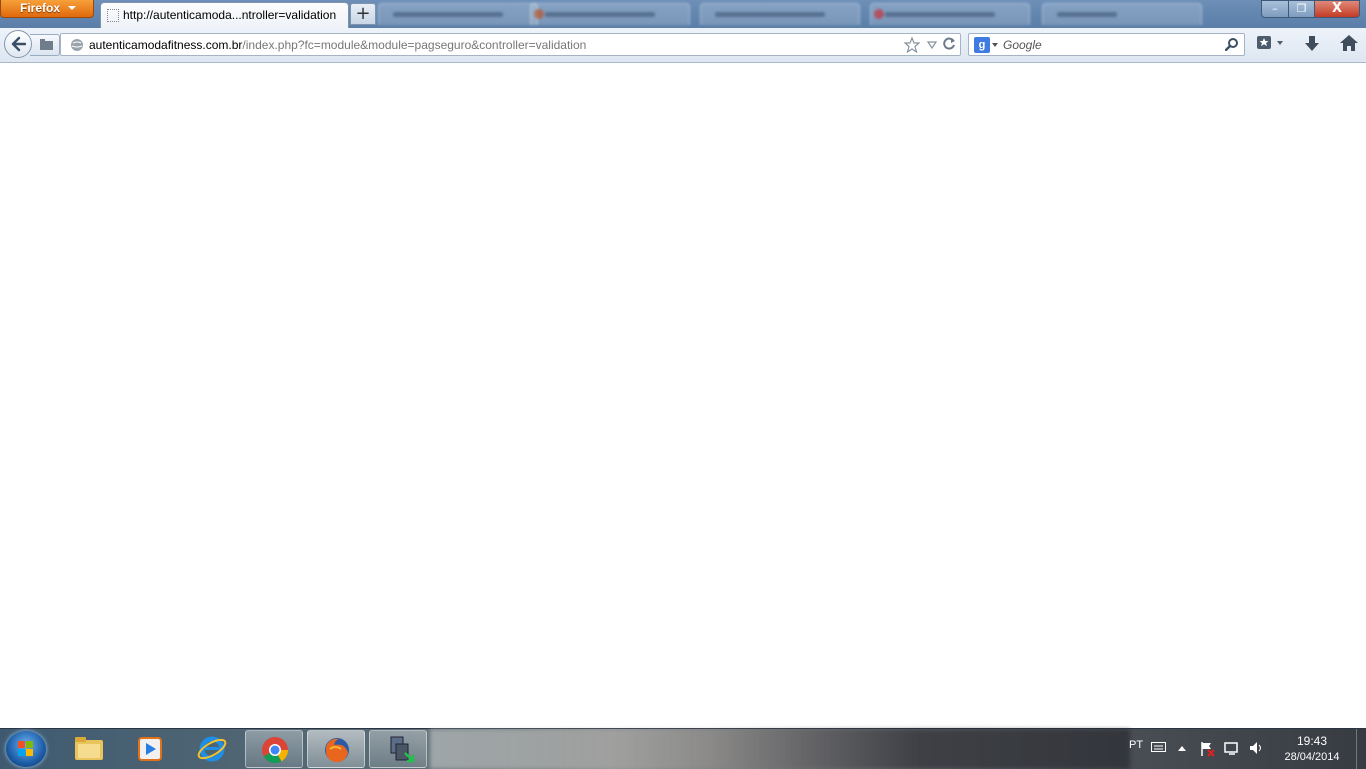 This screenshot has height=769, width=1366. I want to click on tab-group-icon, so click(46, 44).